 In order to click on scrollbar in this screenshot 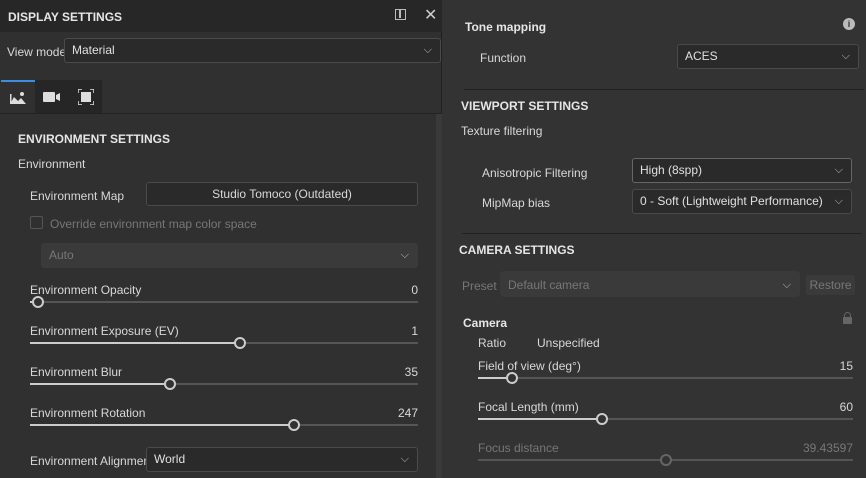, I will do `click(439, 296)`.